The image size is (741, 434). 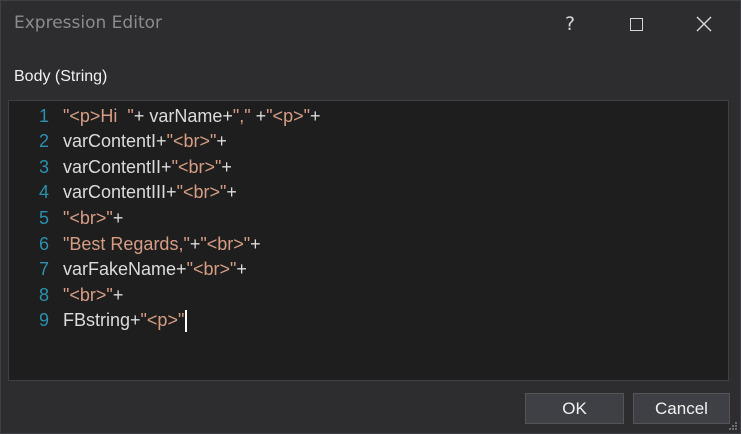 I want to click on code-line: 5 "<br>"+, so click(x=67, y=218).